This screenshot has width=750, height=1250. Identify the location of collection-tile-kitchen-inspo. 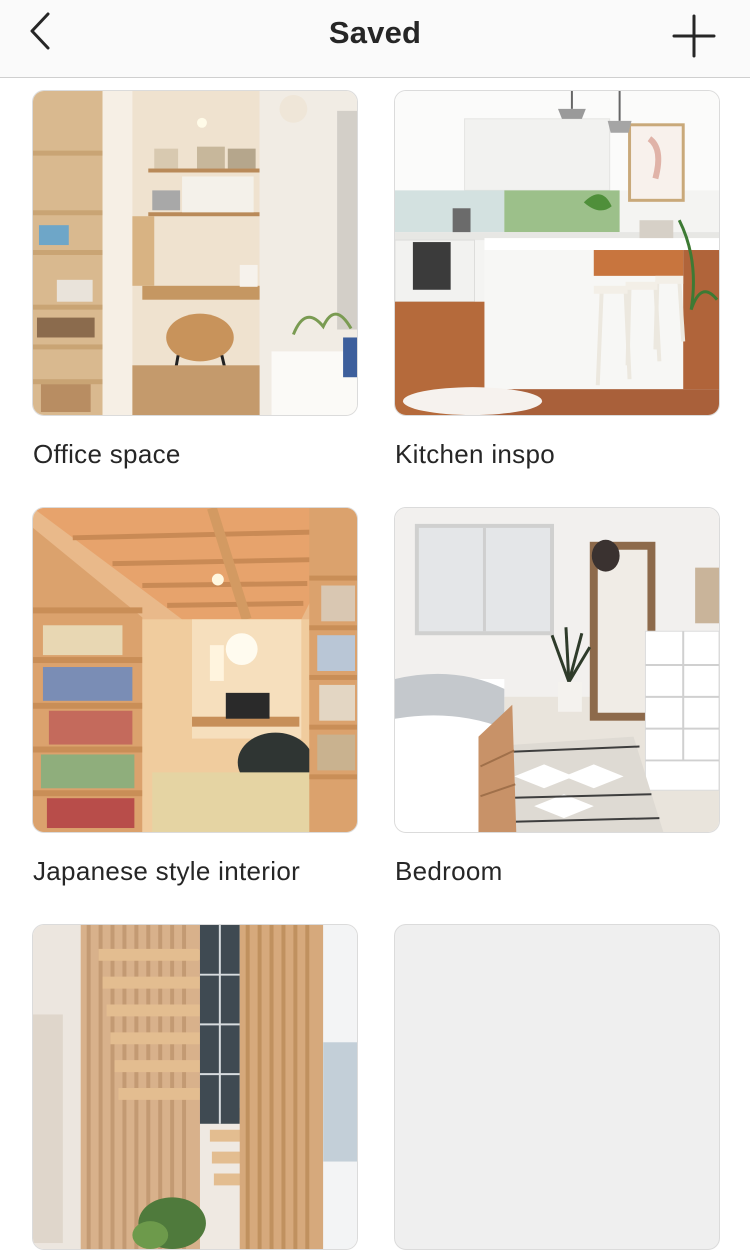
(557, 253).